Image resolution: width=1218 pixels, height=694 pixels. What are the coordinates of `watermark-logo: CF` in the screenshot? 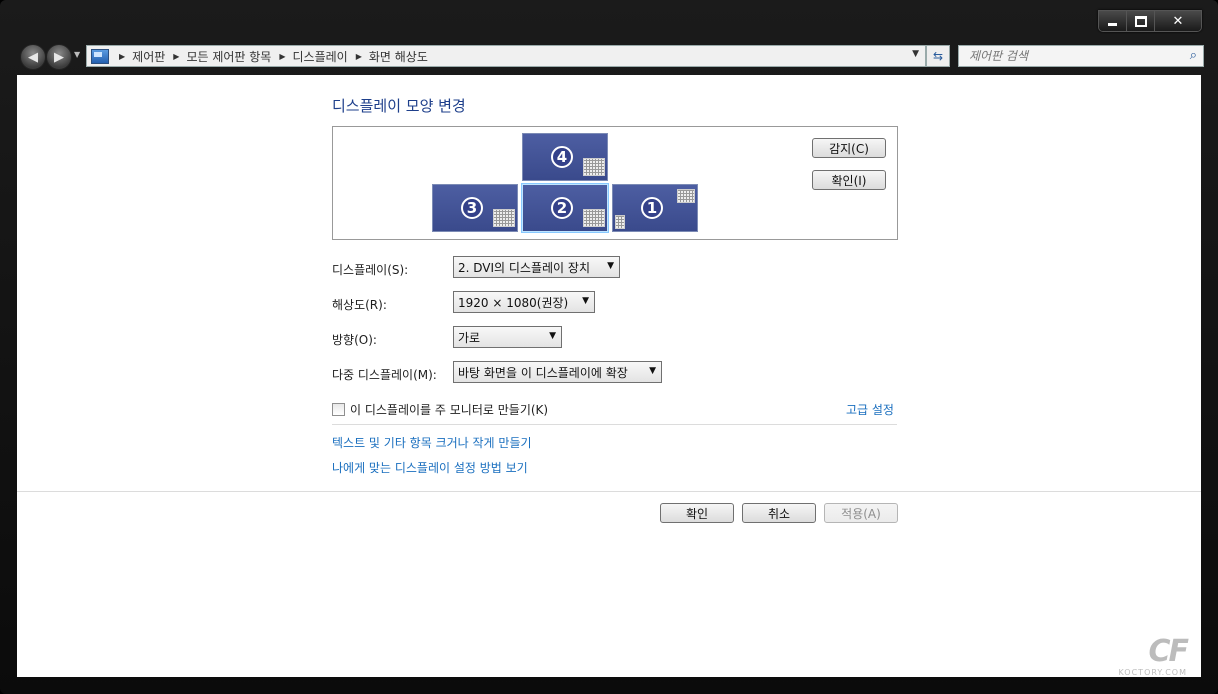 It's located at (1168, 651).